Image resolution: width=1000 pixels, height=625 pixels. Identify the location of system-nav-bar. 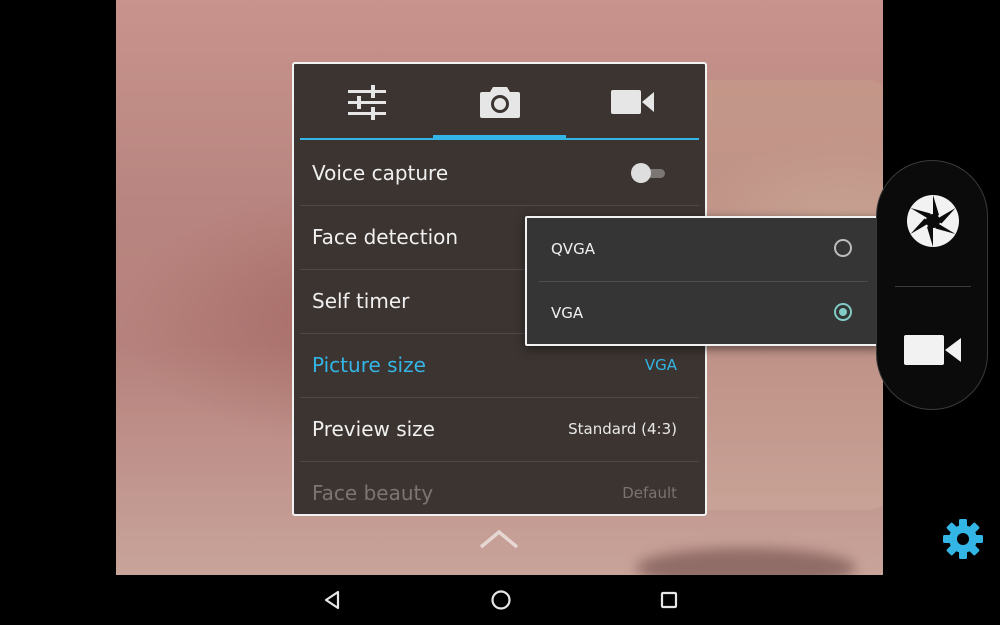
(500, 600).